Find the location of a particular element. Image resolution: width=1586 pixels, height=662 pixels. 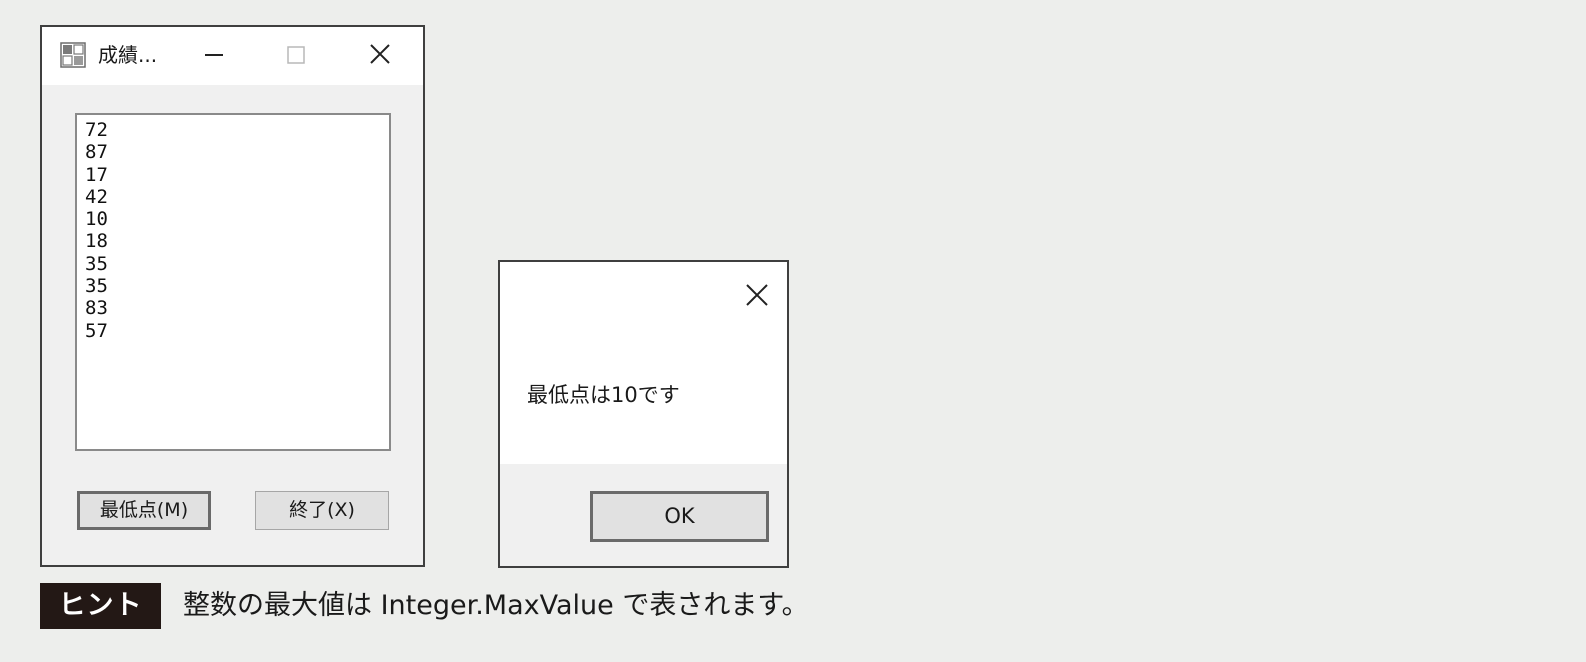

list-item: 87 is located at coordinates (237, 152).